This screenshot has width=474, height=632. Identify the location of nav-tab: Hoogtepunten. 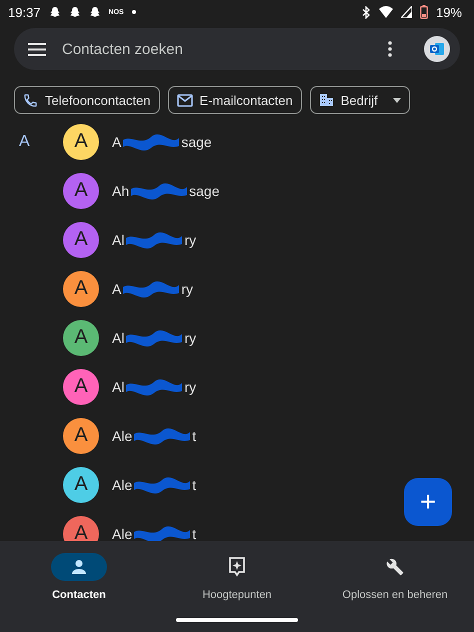
(237, 592).